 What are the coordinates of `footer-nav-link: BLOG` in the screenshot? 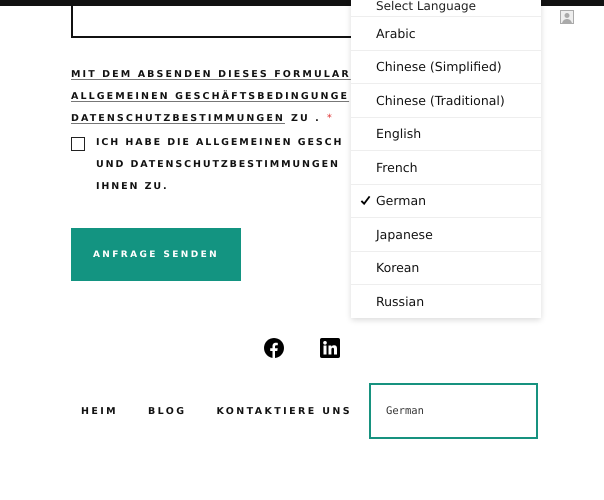 It's located at (167, 411).